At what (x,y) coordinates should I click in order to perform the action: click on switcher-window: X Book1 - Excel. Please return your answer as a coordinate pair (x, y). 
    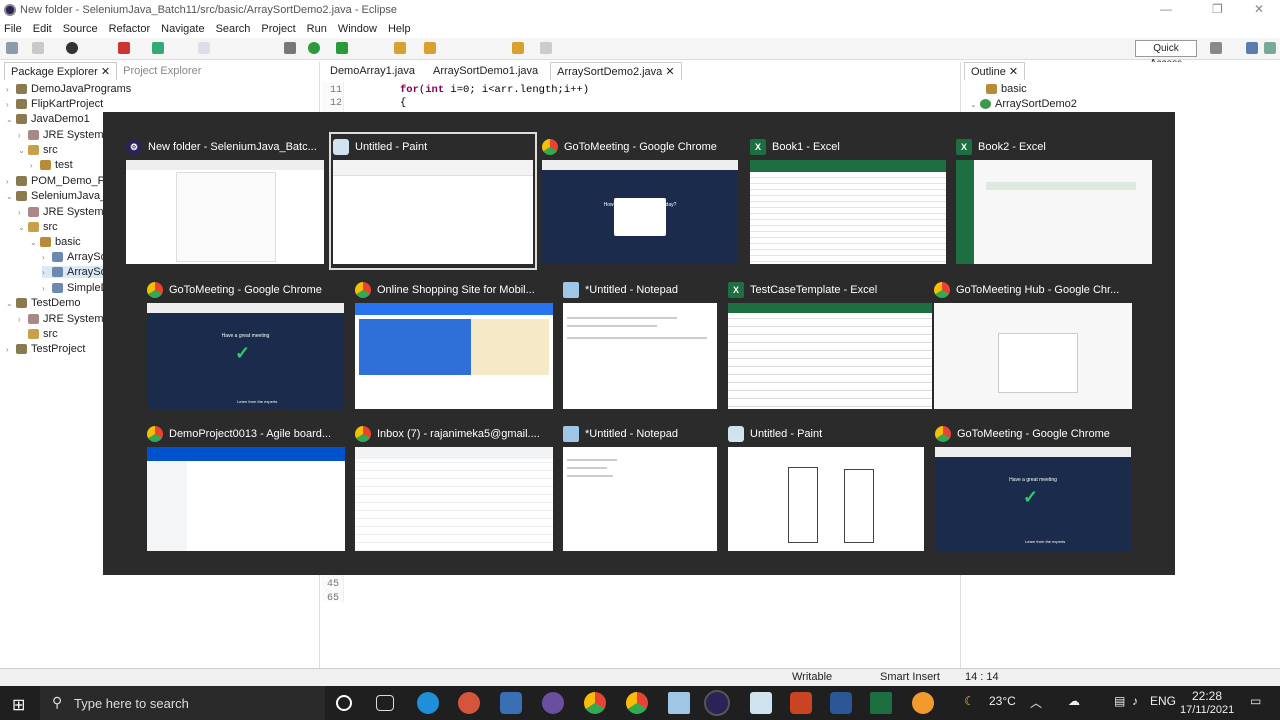
    Looking at the image, I should click on (848, 201).